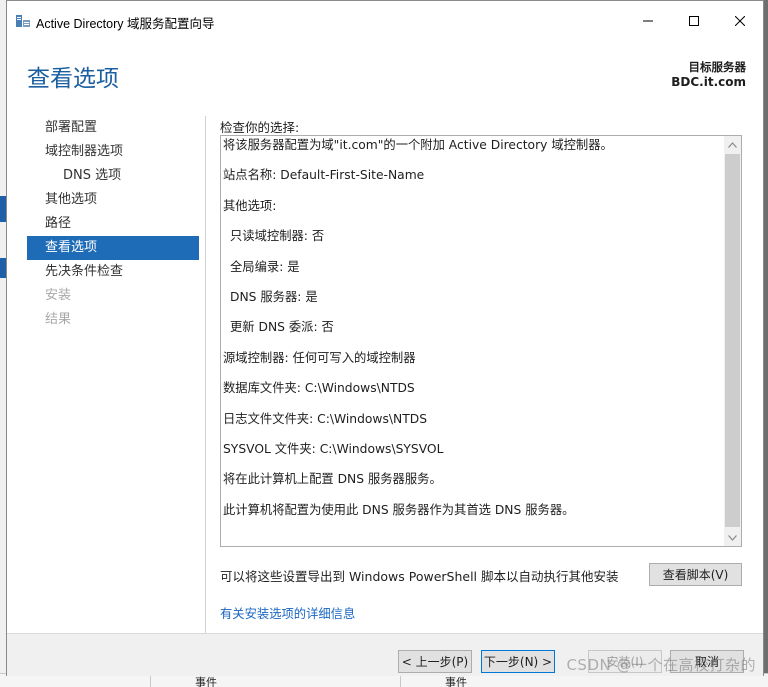  Describe the element at coordinates (58, 295) in the screenshot. I see `nav-item-7: 安装` at that location.